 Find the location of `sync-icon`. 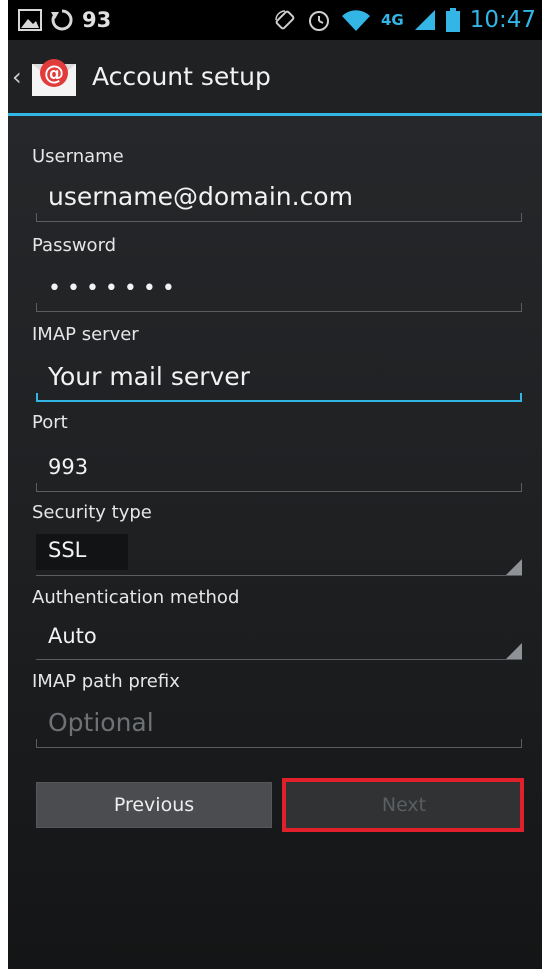

sync-icon is located at coordinates (62, 20).